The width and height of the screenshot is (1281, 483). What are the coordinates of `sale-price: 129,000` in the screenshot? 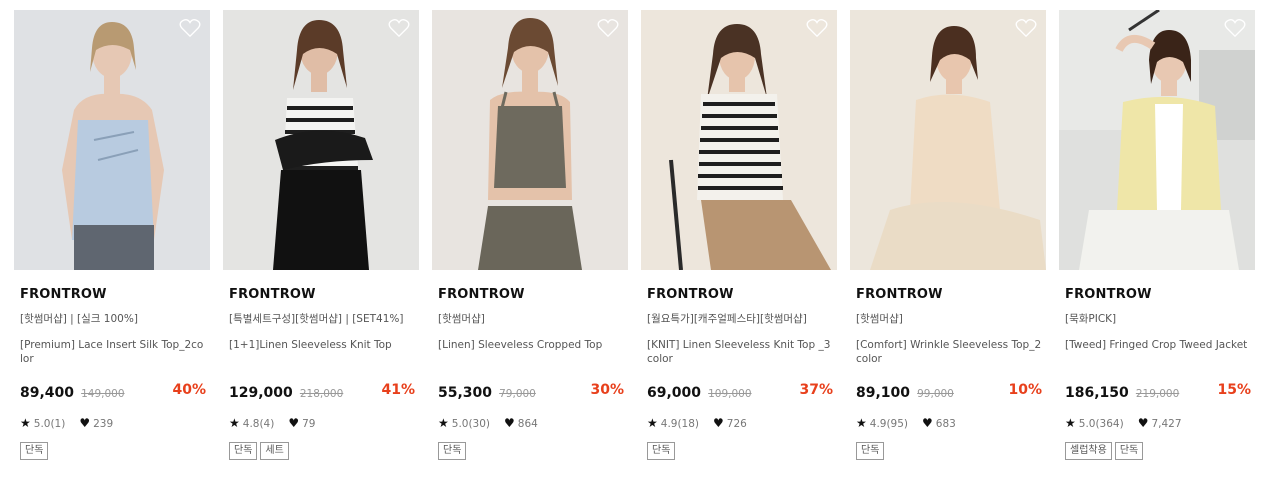 It's located at (261, 393).